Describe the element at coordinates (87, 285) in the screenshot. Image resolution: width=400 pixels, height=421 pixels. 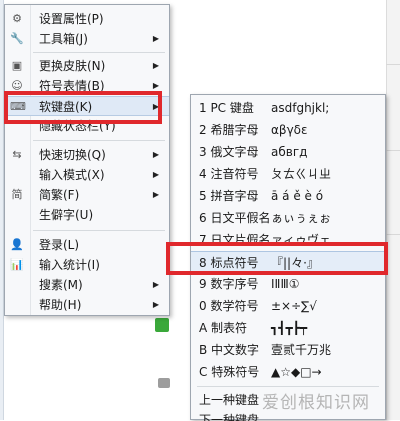
I see `menu-item-search: 搜素(M) ▶` at that location.